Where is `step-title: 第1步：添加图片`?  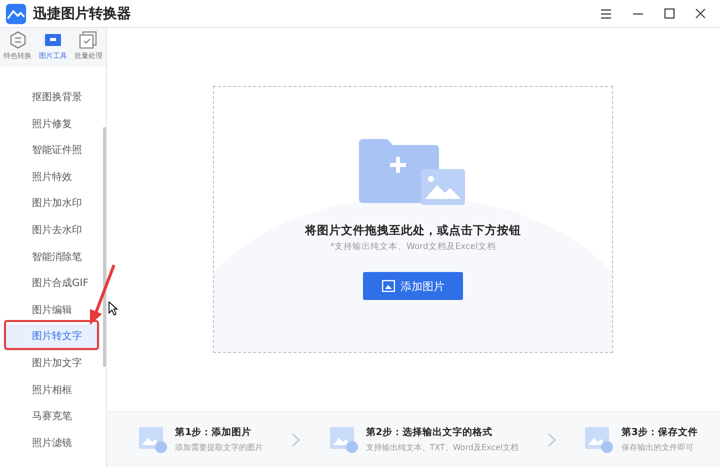 step-title: 第1步：添加图片 is located at coordinates (214, 432).